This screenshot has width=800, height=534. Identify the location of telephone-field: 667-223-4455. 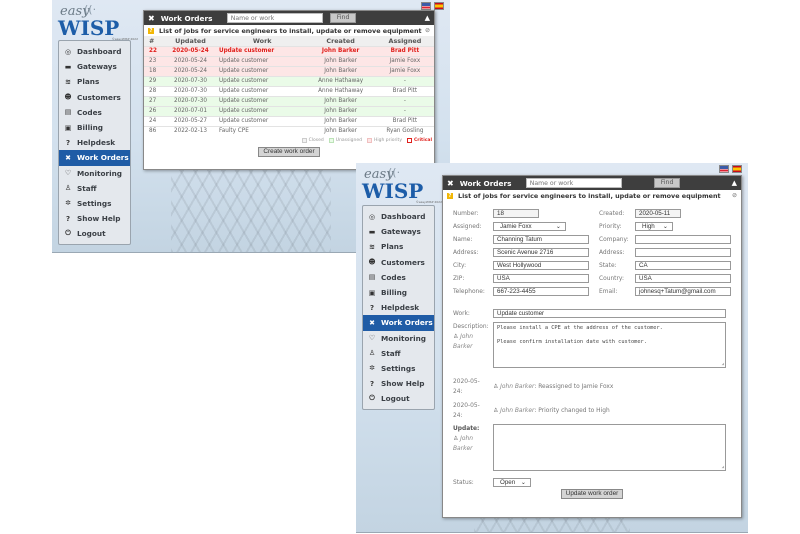
(541, 291).